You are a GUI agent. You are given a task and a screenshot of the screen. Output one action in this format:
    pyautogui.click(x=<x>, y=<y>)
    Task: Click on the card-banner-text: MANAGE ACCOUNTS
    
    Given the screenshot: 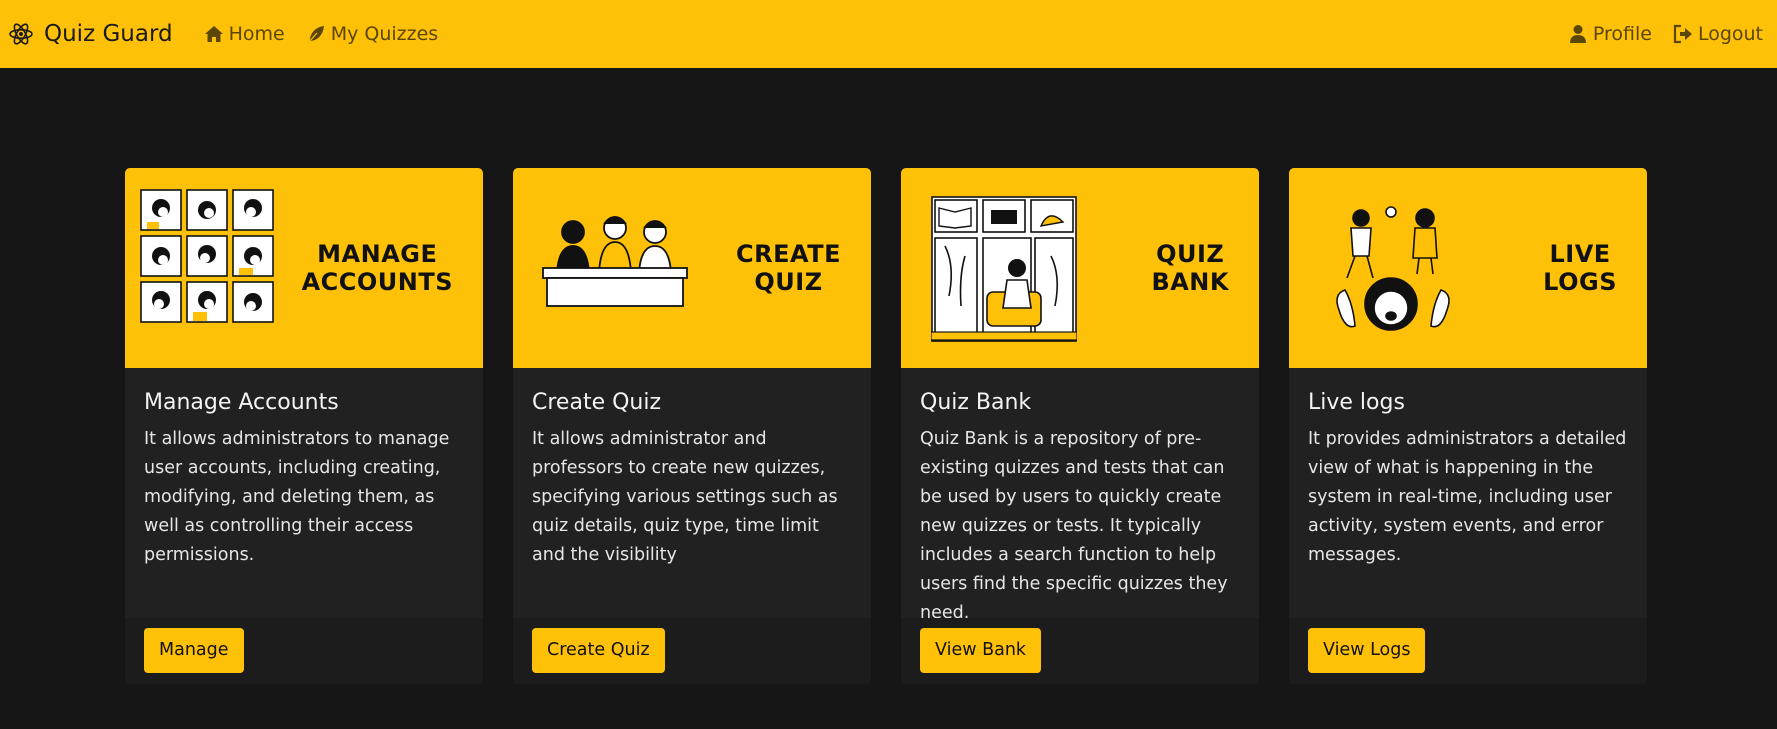 What is the action you would take?
    pyautogui.click(x=377, y=268)
    